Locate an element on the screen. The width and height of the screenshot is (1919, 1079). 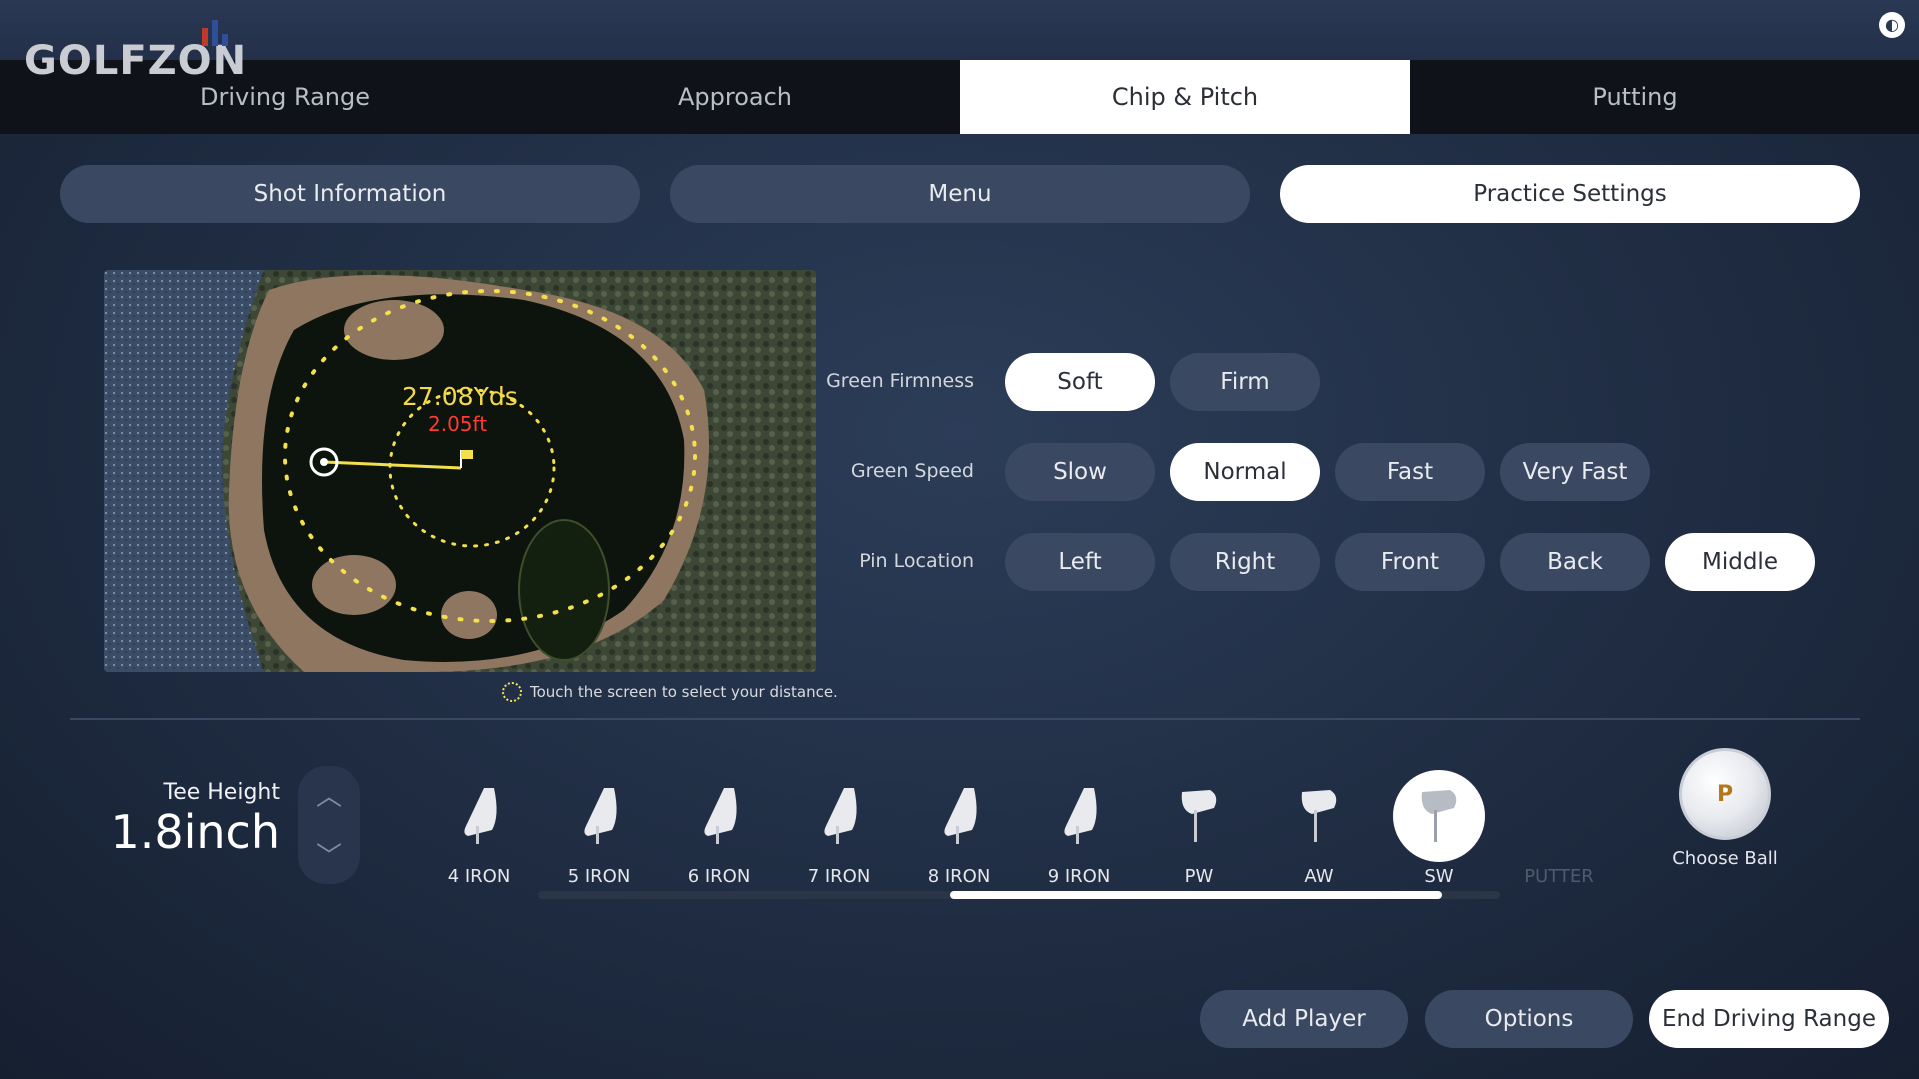
tab-chip-pitch: Chip & Pitch is located at coordinates (1185, 97).